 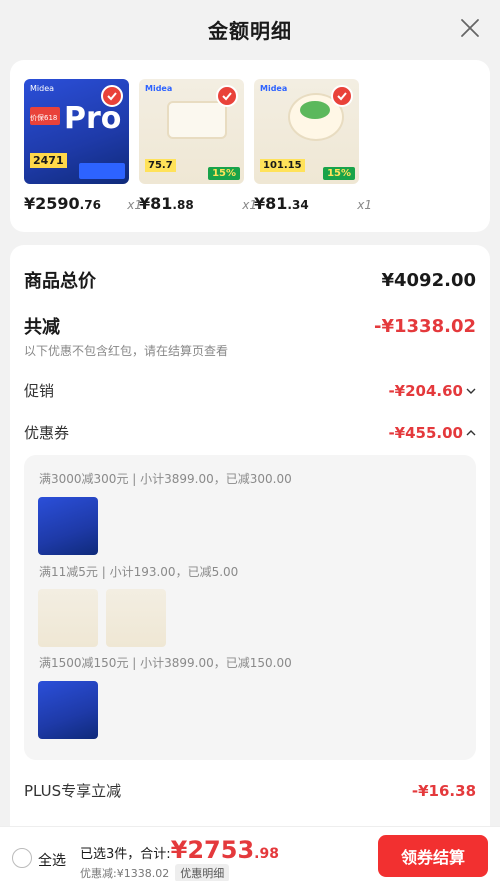 I want to click on promo-row: 促销 -¥204.60, so click(x=250, y=390).